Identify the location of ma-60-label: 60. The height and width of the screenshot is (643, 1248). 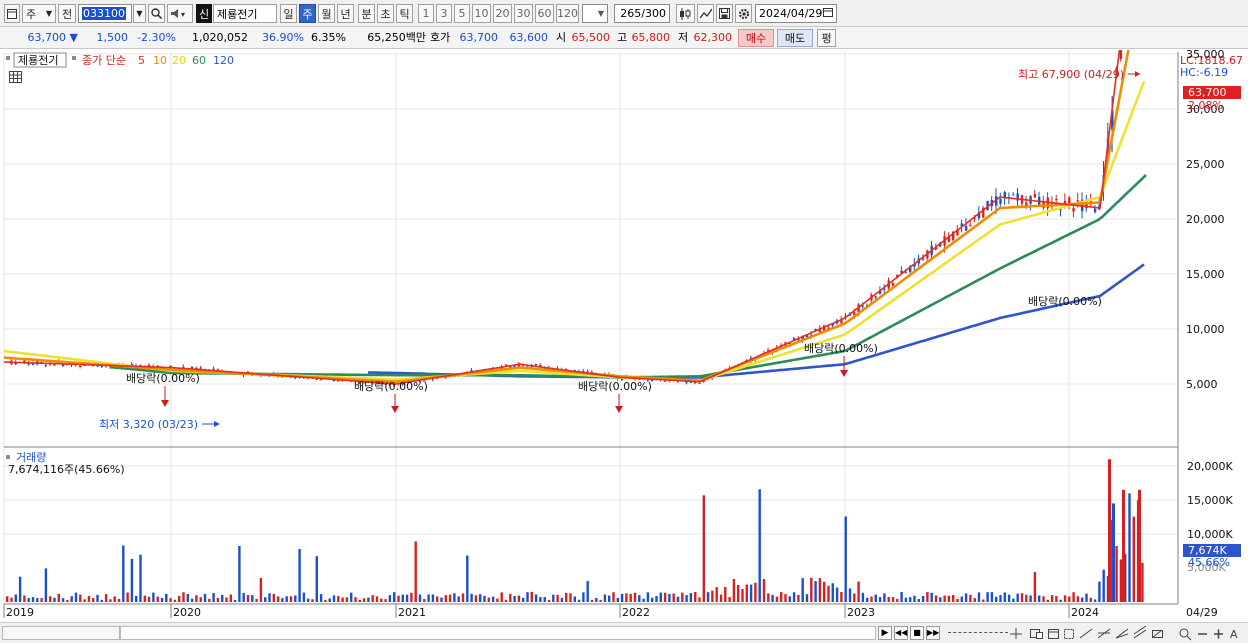
(199, 60).